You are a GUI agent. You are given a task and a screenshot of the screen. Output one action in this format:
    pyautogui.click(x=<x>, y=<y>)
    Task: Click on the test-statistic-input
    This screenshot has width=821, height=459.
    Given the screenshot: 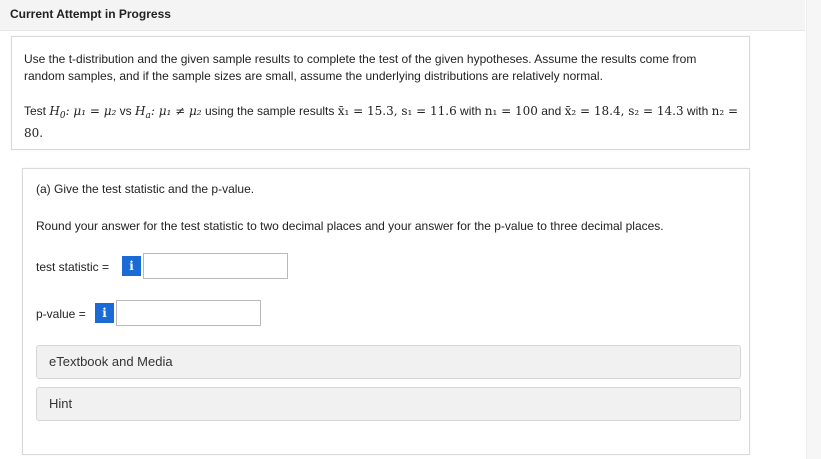 What is the action you would take?
    pyautogui.click(x=215, y=266)
    